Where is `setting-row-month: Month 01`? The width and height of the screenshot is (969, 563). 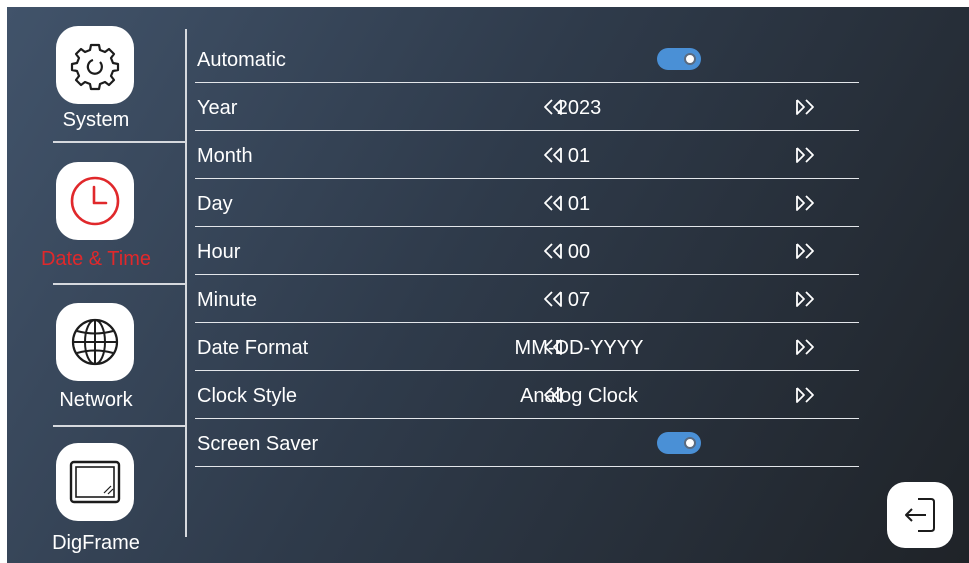 setting-row-month: Month 01 is located at coordinates (527, 155).